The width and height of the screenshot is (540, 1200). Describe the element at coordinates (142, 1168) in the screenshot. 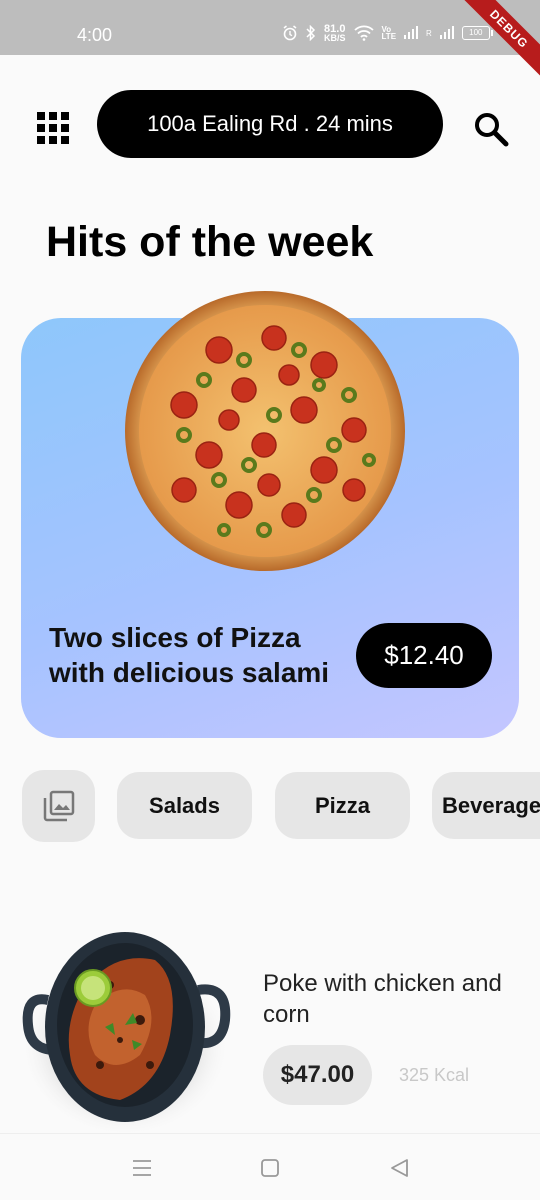

I see `menu-icon` at that location.